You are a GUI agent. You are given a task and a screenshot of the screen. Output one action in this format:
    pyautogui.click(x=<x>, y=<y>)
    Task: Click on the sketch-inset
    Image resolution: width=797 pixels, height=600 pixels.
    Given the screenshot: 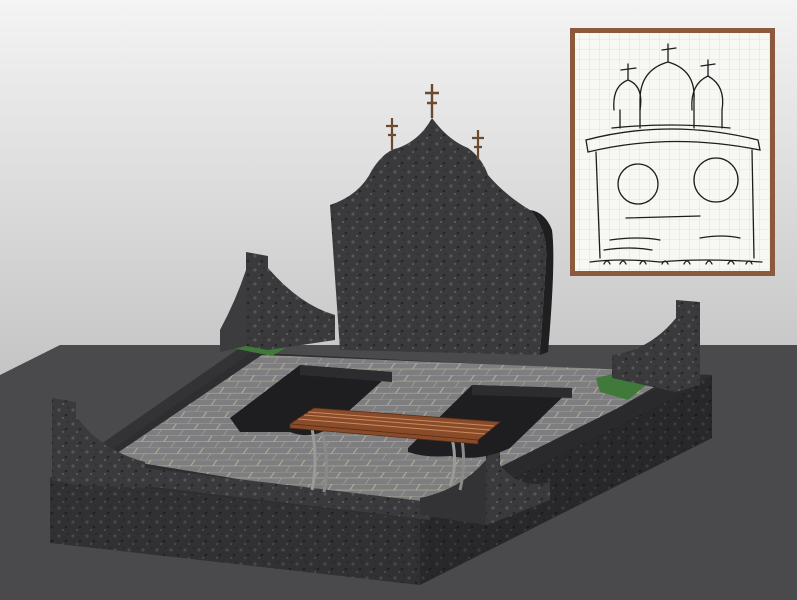 What is the action you would take?
    pyautogui.click(x=672, y=152)
    